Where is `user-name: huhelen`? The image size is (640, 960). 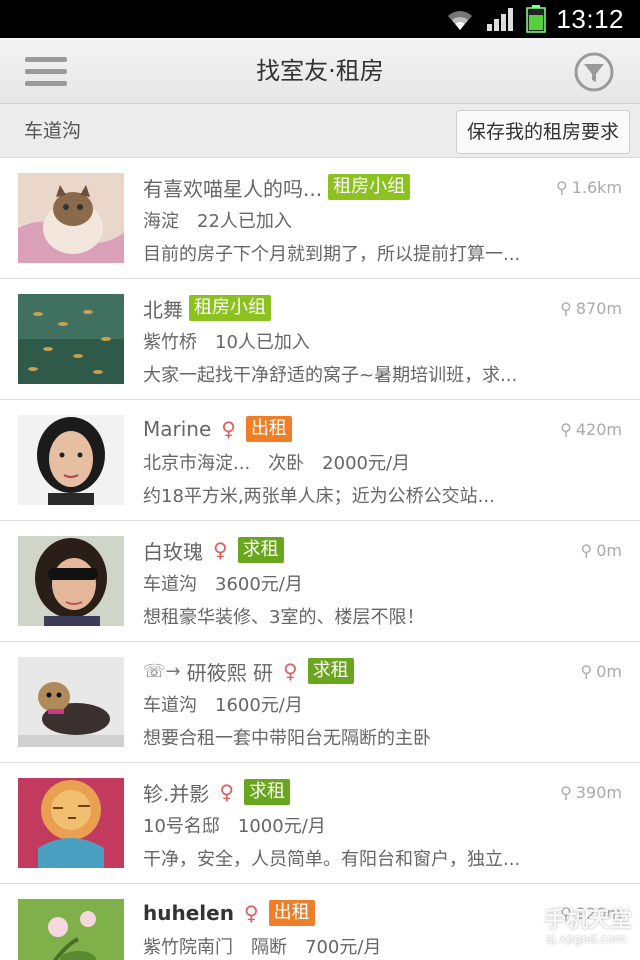 user-name: huhelen is located at coordinates (188, 913).